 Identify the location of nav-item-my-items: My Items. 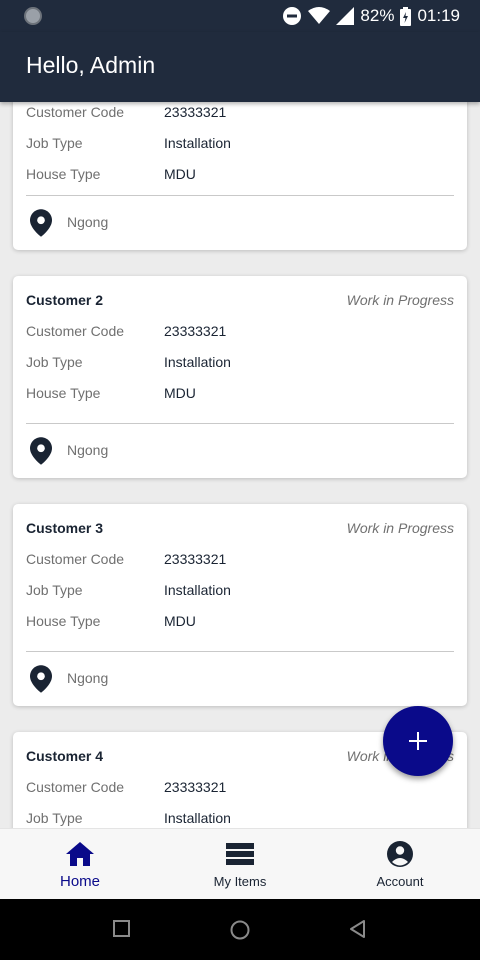
(240, 864).